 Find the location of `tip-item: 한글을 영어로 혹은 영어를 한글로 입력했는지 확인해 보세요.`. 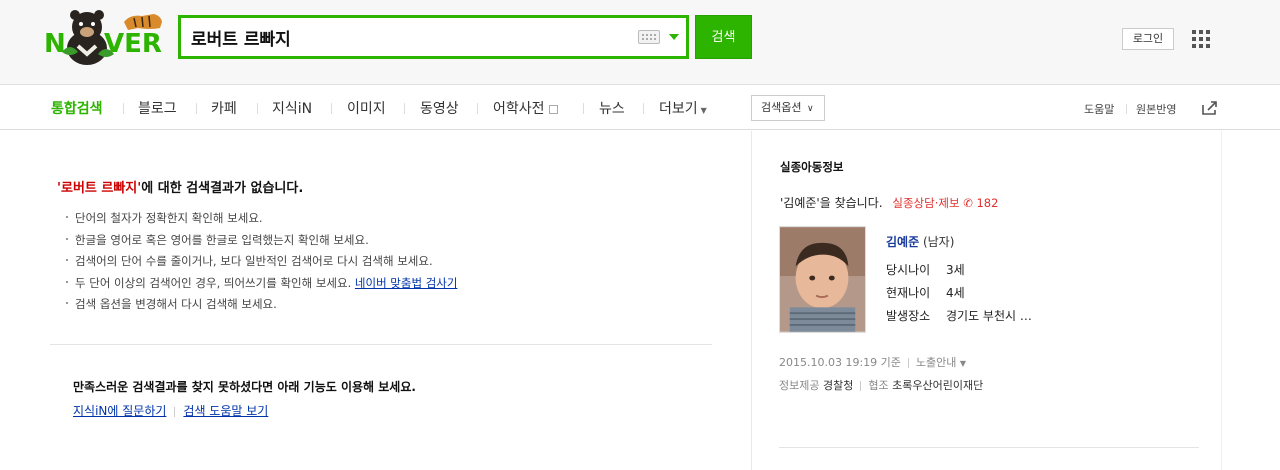

tip-item: 한글을 영어로 혹은 영어를 한글로 입력했는지 확인해 보세요. is located at coordinates (261, 243).